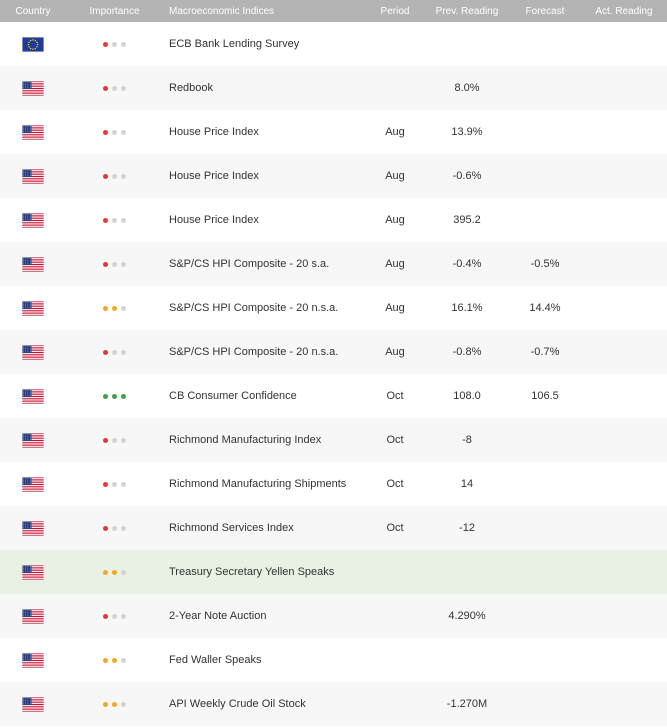 The width and height of the screenshot is (667, 728). I want to click on indicator-name: CB Consumer Confidence, so click(233, 396).